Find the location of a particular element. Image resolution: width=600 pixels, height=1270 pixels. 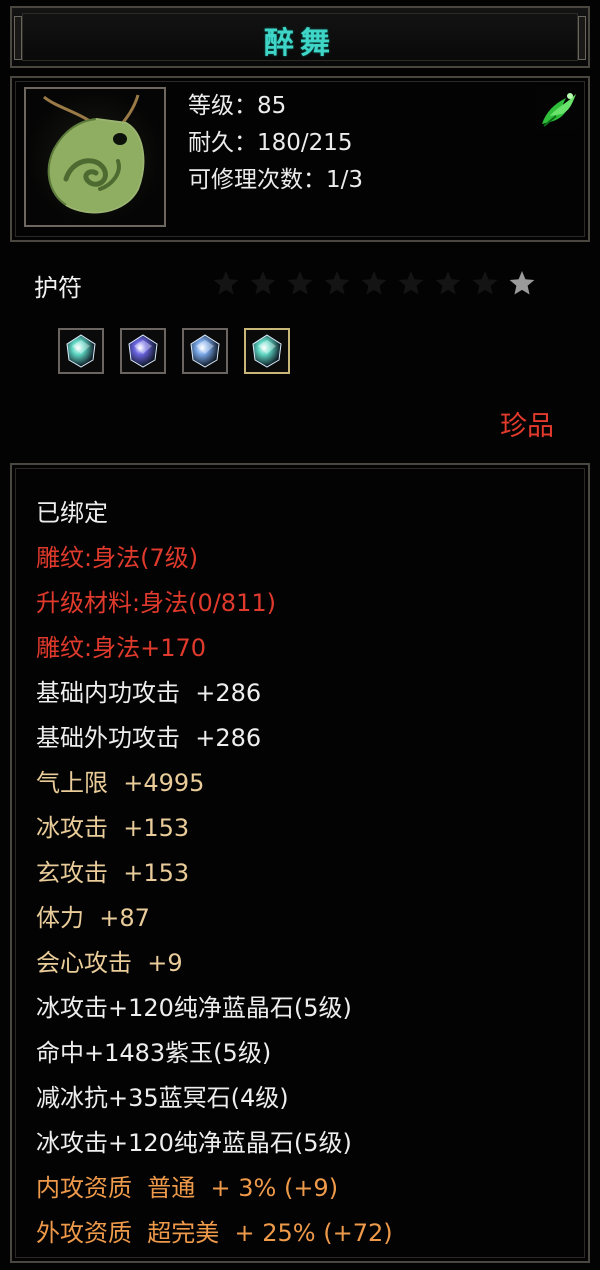

item-category: 护符 is located at coordinates (58, 288).